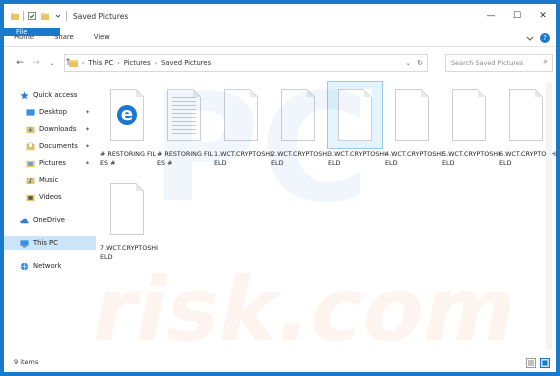 Image resolution: width=560 pixels, height=376 pixels. I want to click on divider, so click(66, 16).